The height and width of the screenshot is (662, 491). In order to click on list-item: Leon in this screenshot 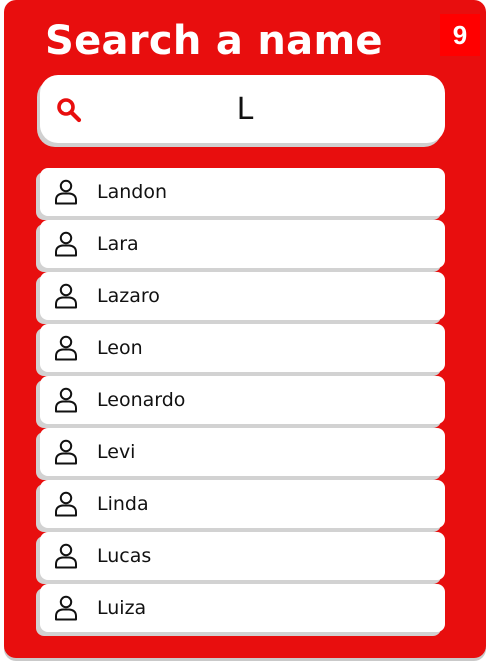, I will do `click(242, 348)`.